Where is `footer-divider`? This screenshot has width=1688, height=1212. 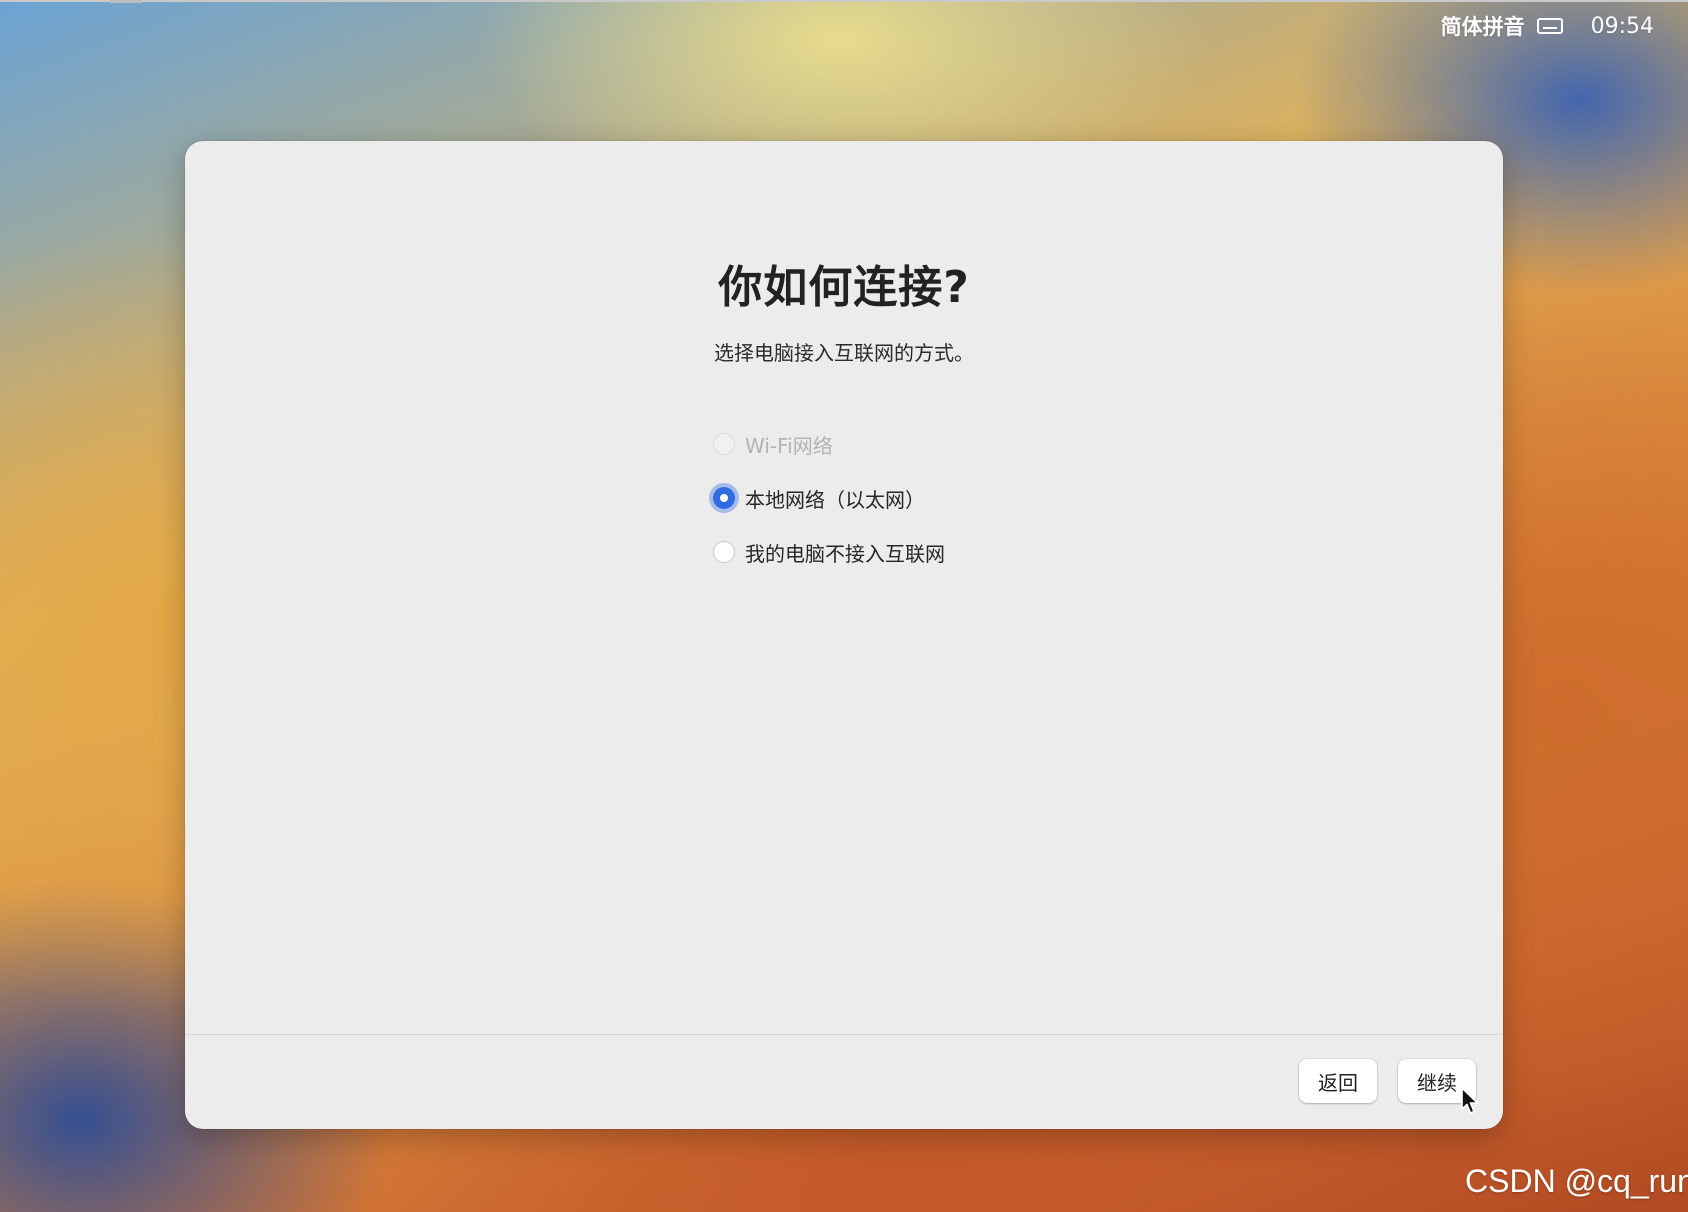 footer-divider is located at coordinates (844, 1034).